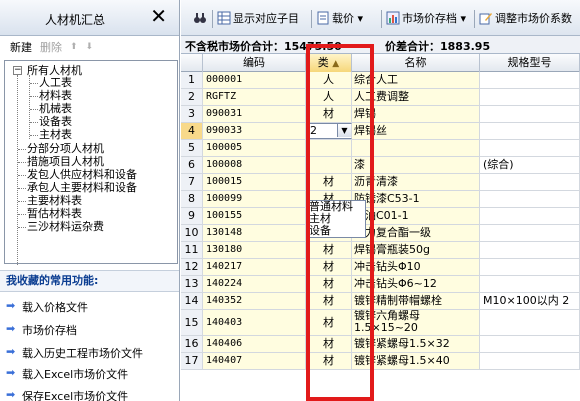  I want to click on name-cell: 焊锡丝, so click(416, 131).